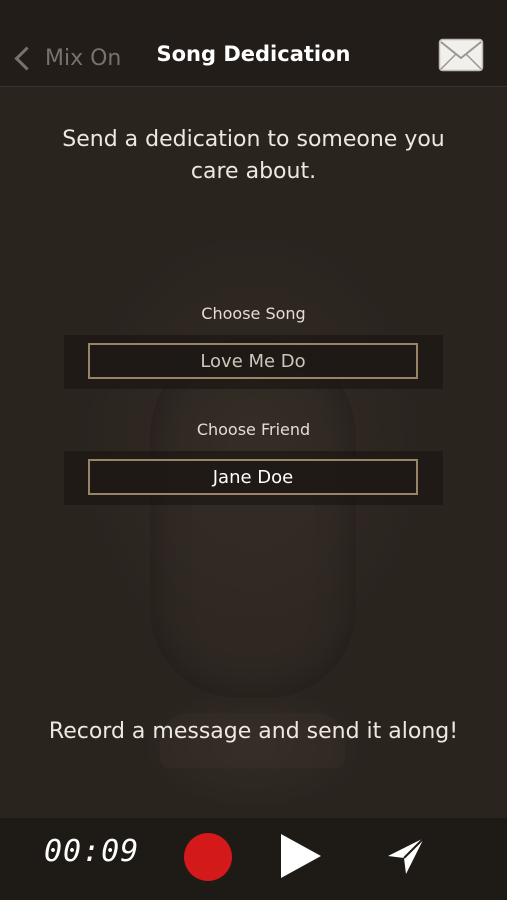 The width and height of the screenshot is (507, 900). What do you see at coordinates (208, 857) in the screenshot?
I see `record-icon` at bounding box center [208, 857].